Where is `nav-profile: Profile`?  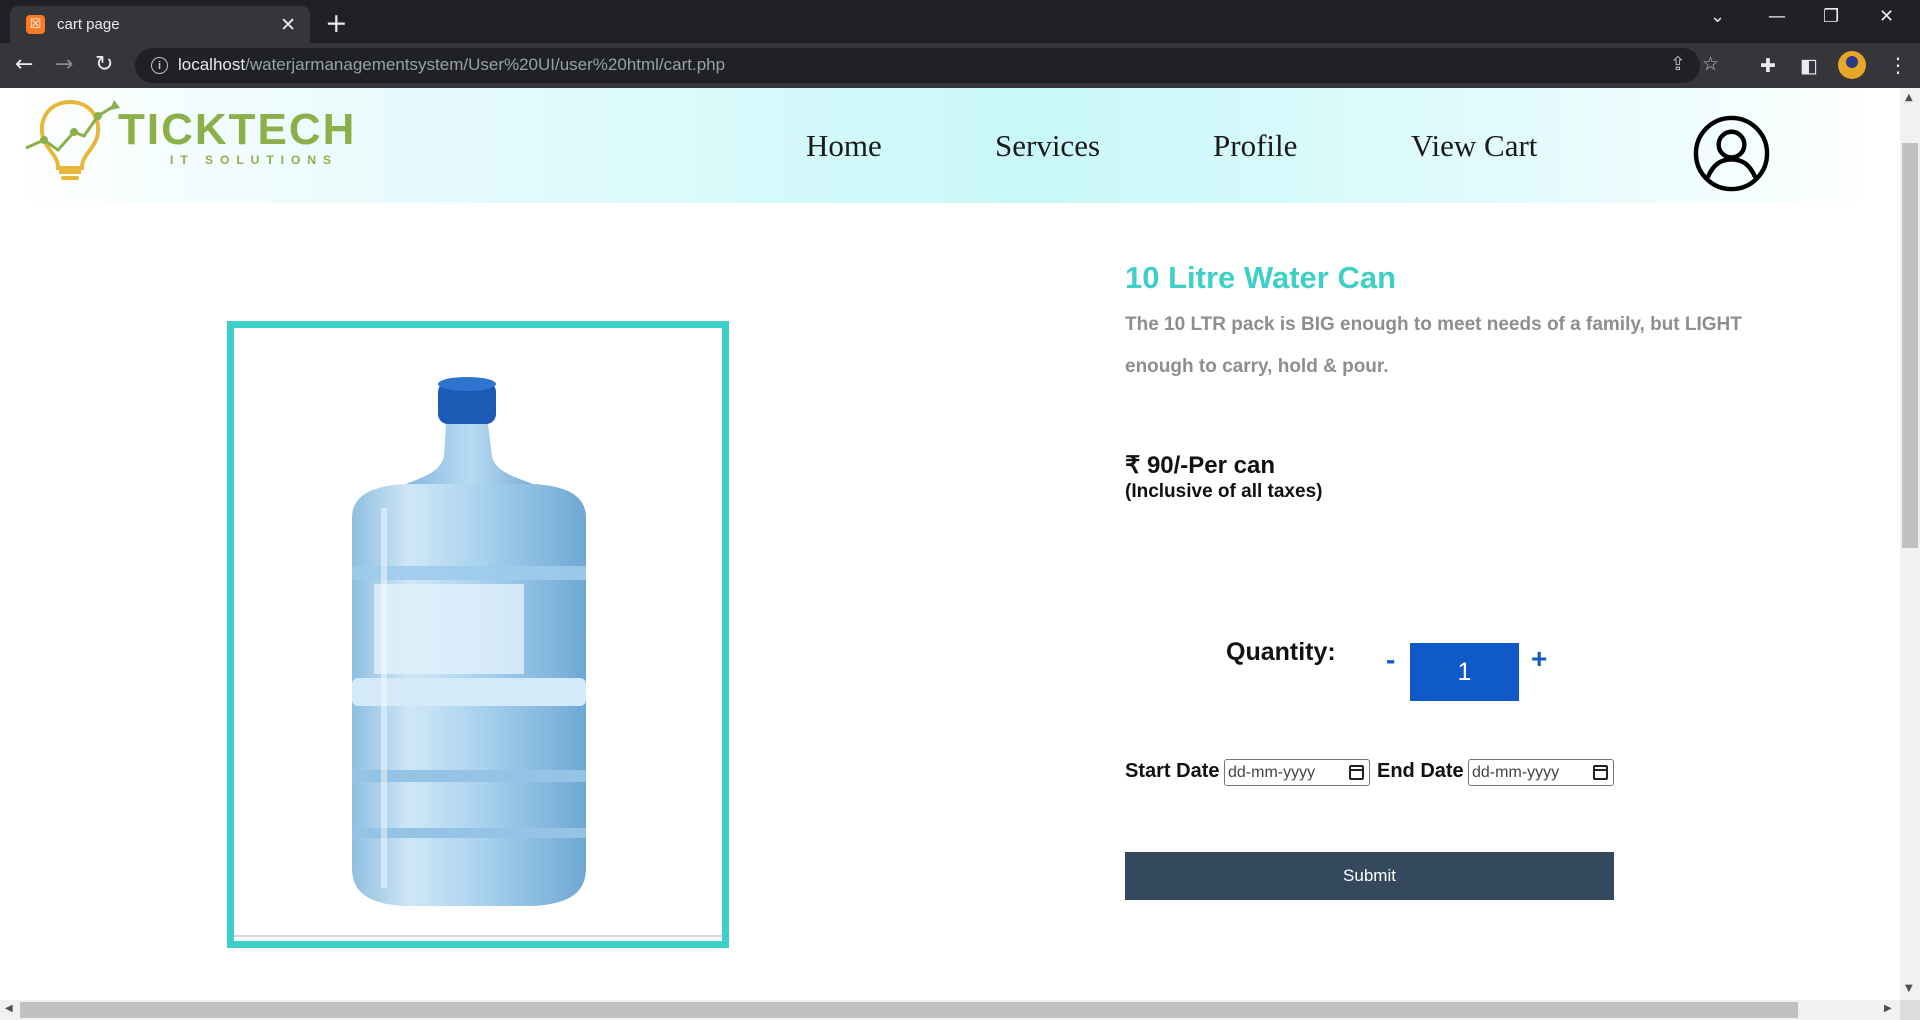
nav-profile: Profile is located at coordinates (1255, 146).